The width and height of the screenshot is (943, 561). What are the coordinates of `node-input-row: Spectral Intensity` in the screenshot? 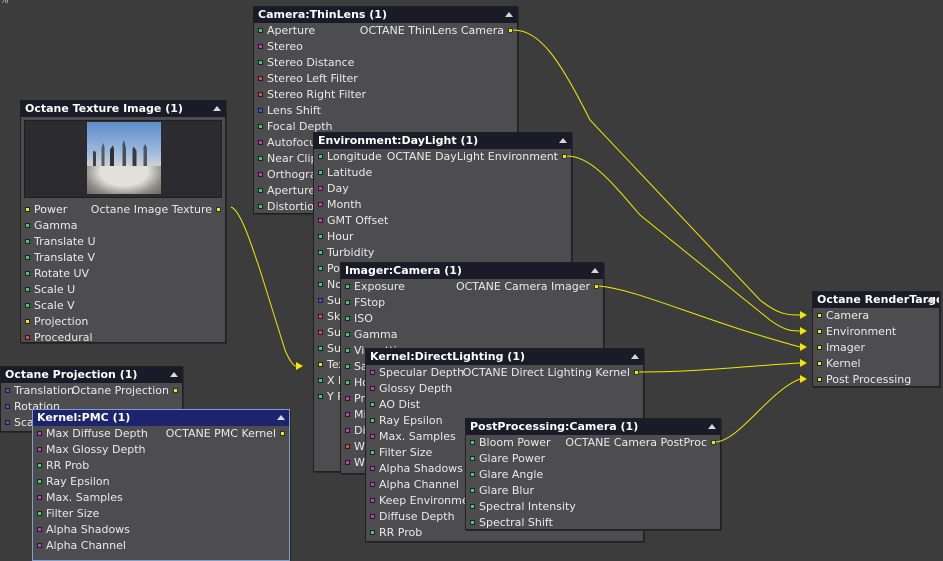 It's located at (593, 507).